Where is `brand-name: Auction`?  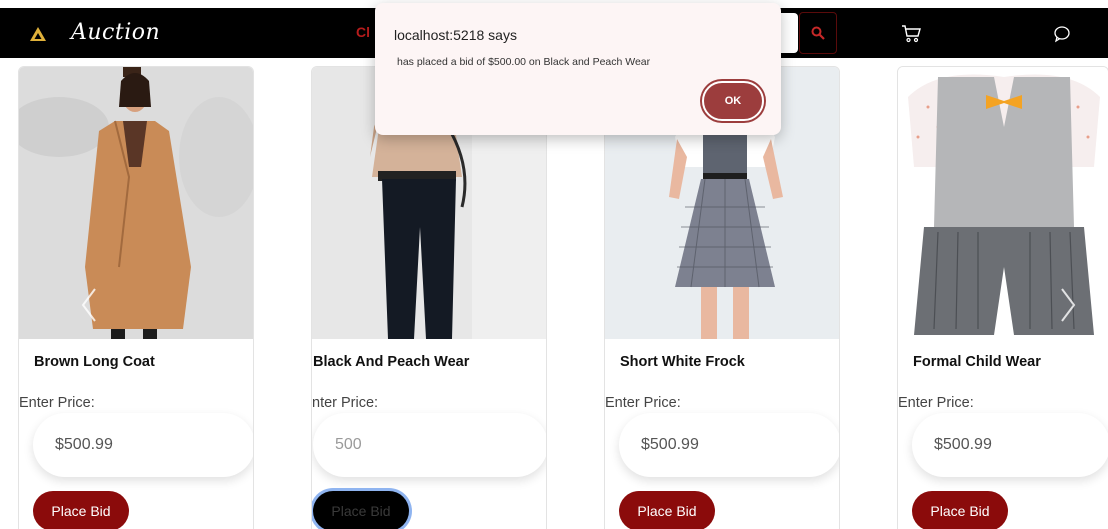
brand-name: Auction is located at coordinates (115, 32).